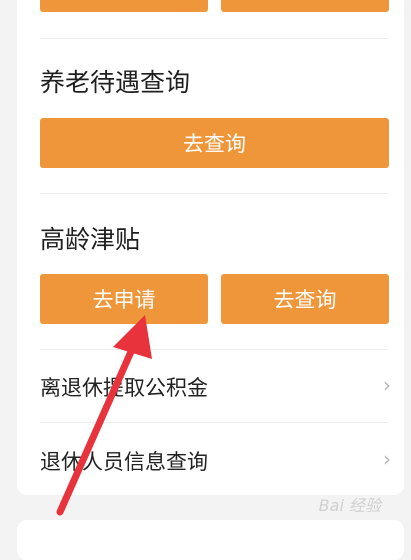 The height and width of the screenshot is (560, 411). I want to click on pension-section-title: 养老待遇查询, so click(115, 82).